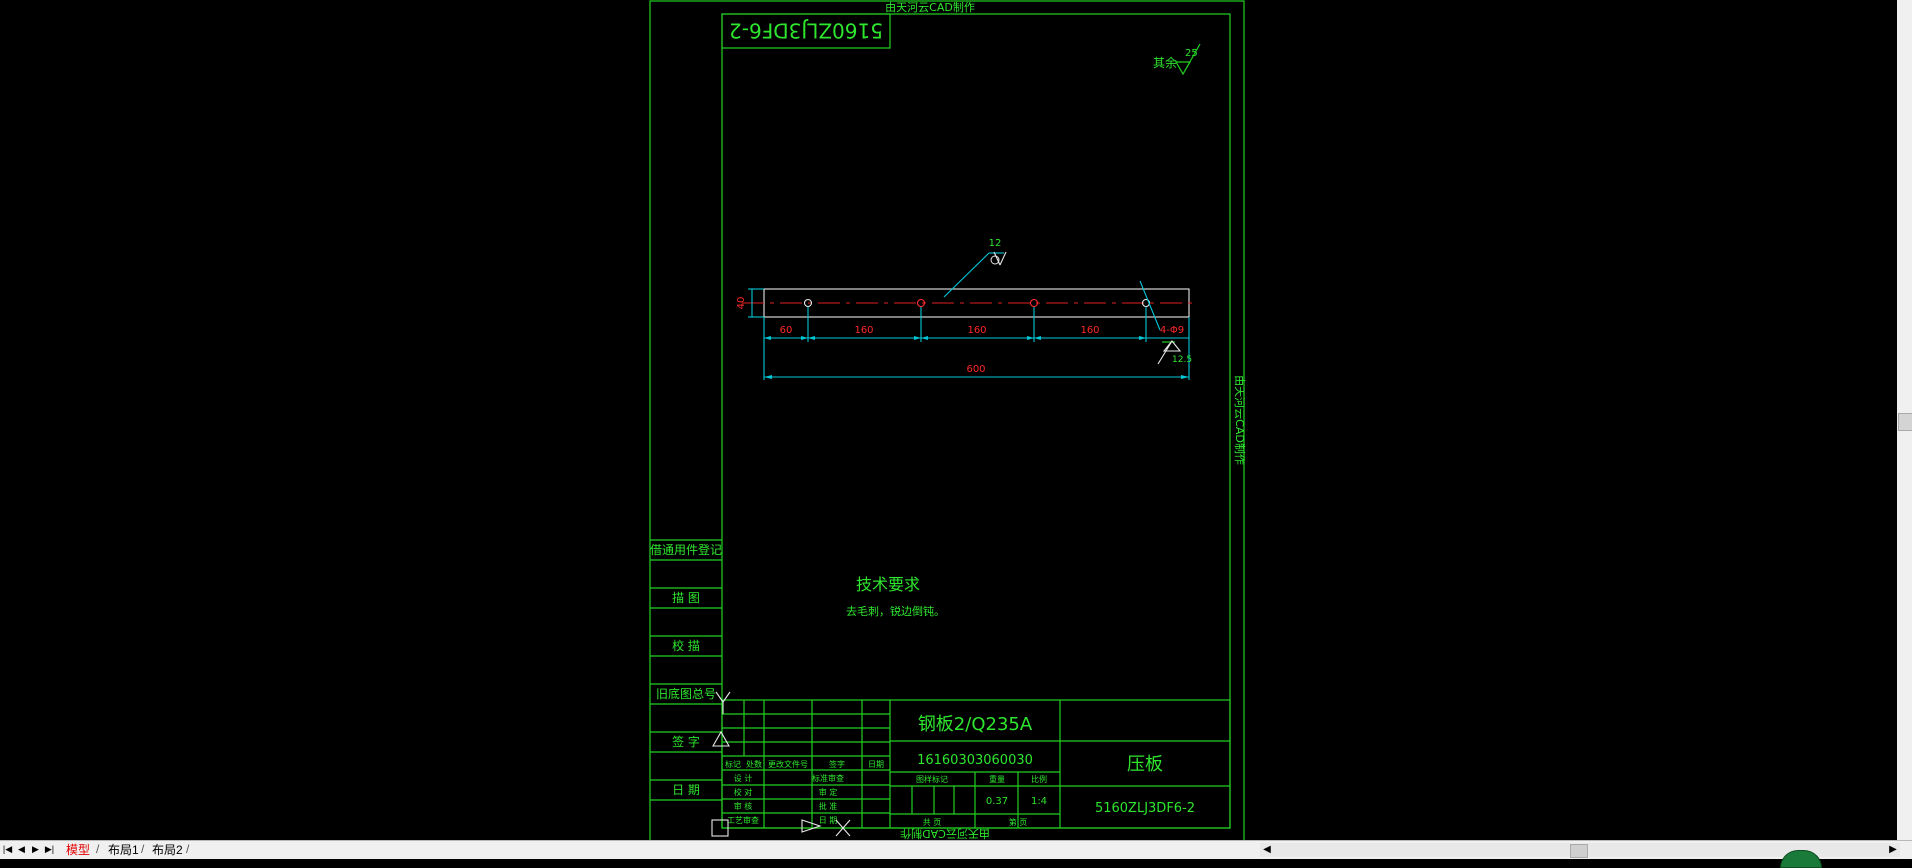  Describe the element at coordinates (975, 760) in the screenshot. I see `tb-part-number: 16160303060030` at that location.